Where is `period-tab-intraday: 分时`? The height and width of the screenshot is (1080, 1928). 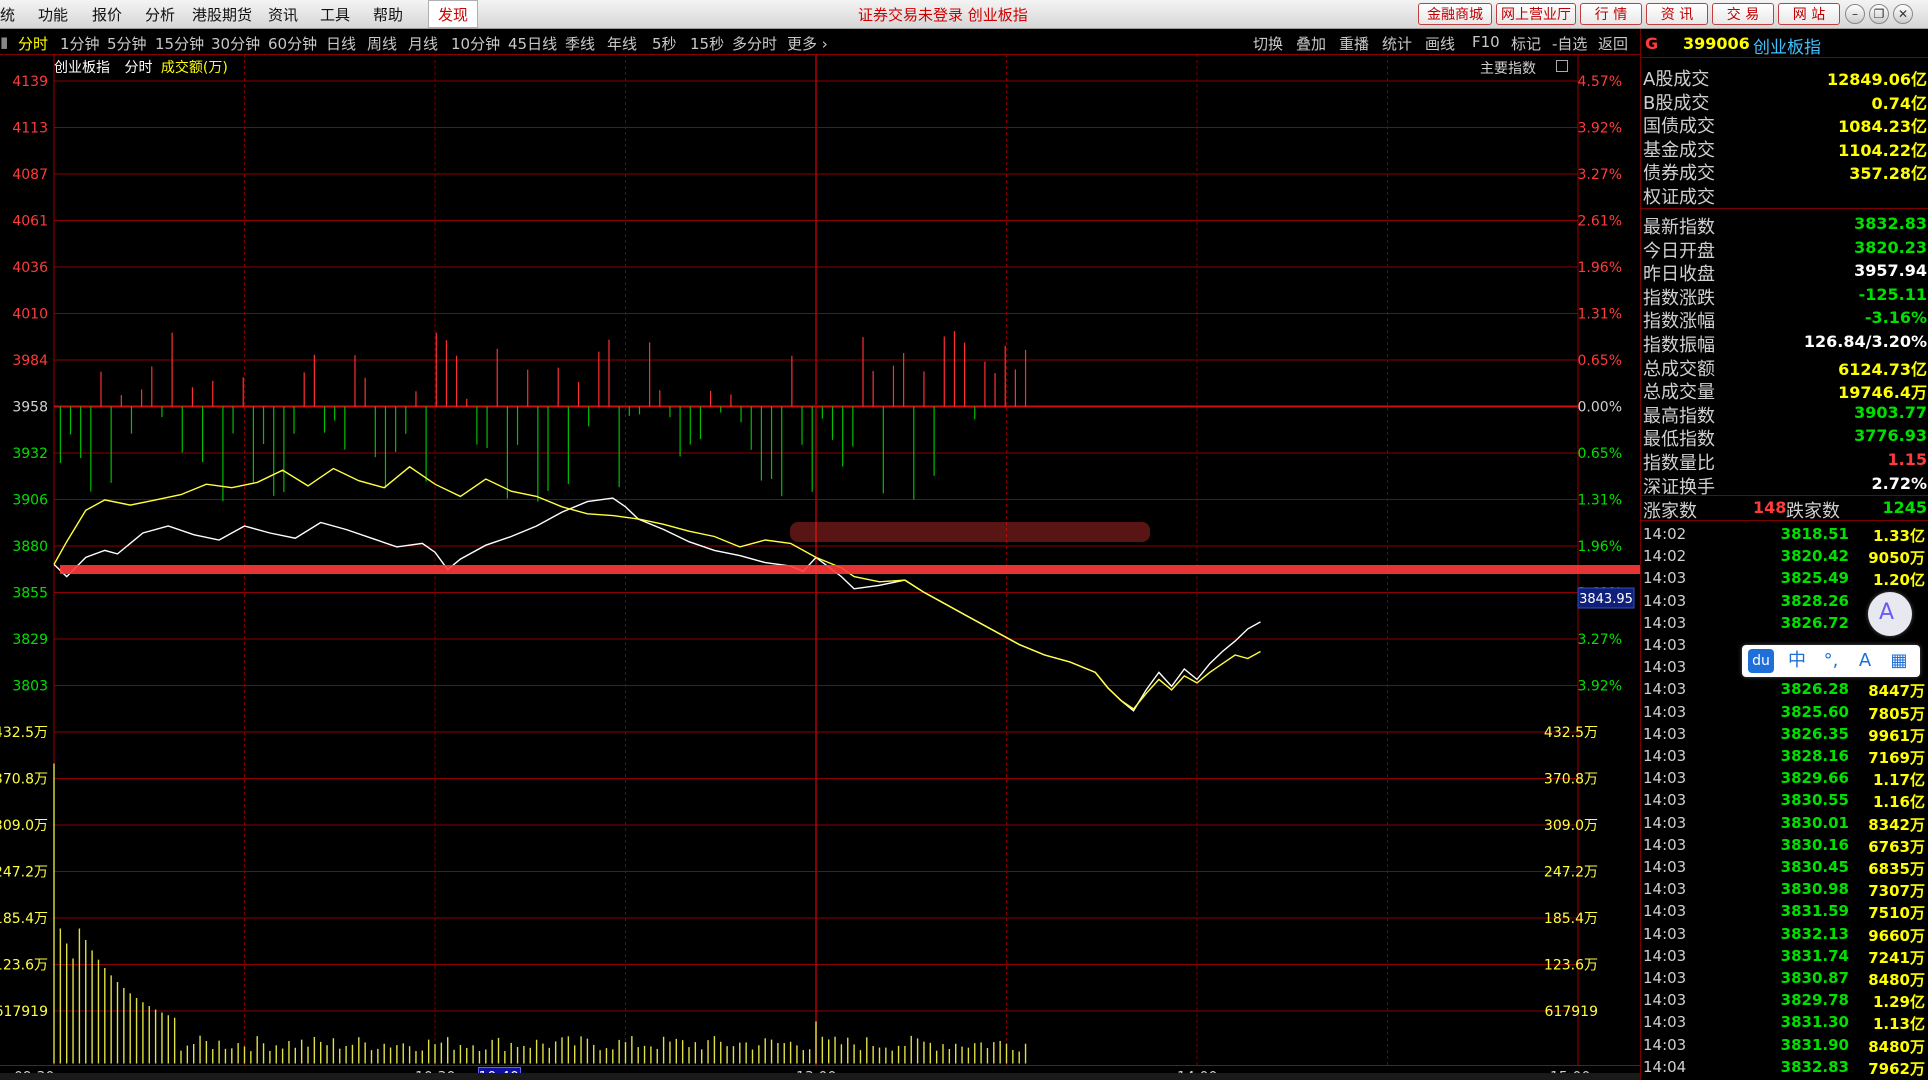 period-tab-intraday: 分时 is located at coordinates (33, 43).